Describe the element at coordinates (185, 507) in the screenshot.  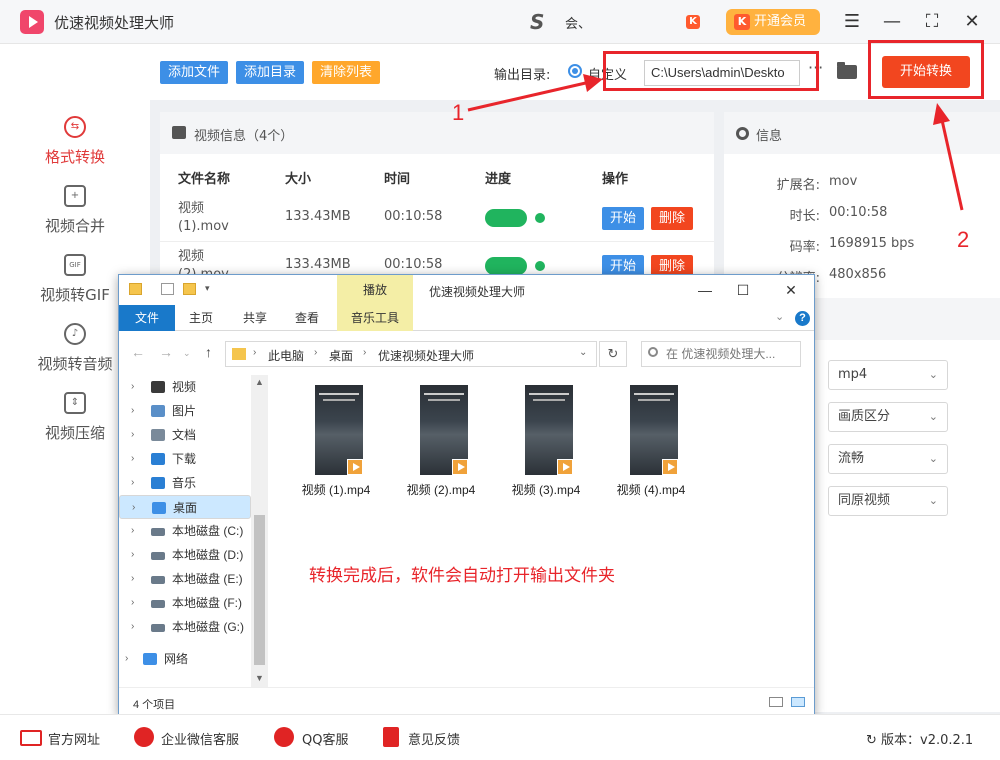
I see `tree-item-desktop: › 桌面` at that location.